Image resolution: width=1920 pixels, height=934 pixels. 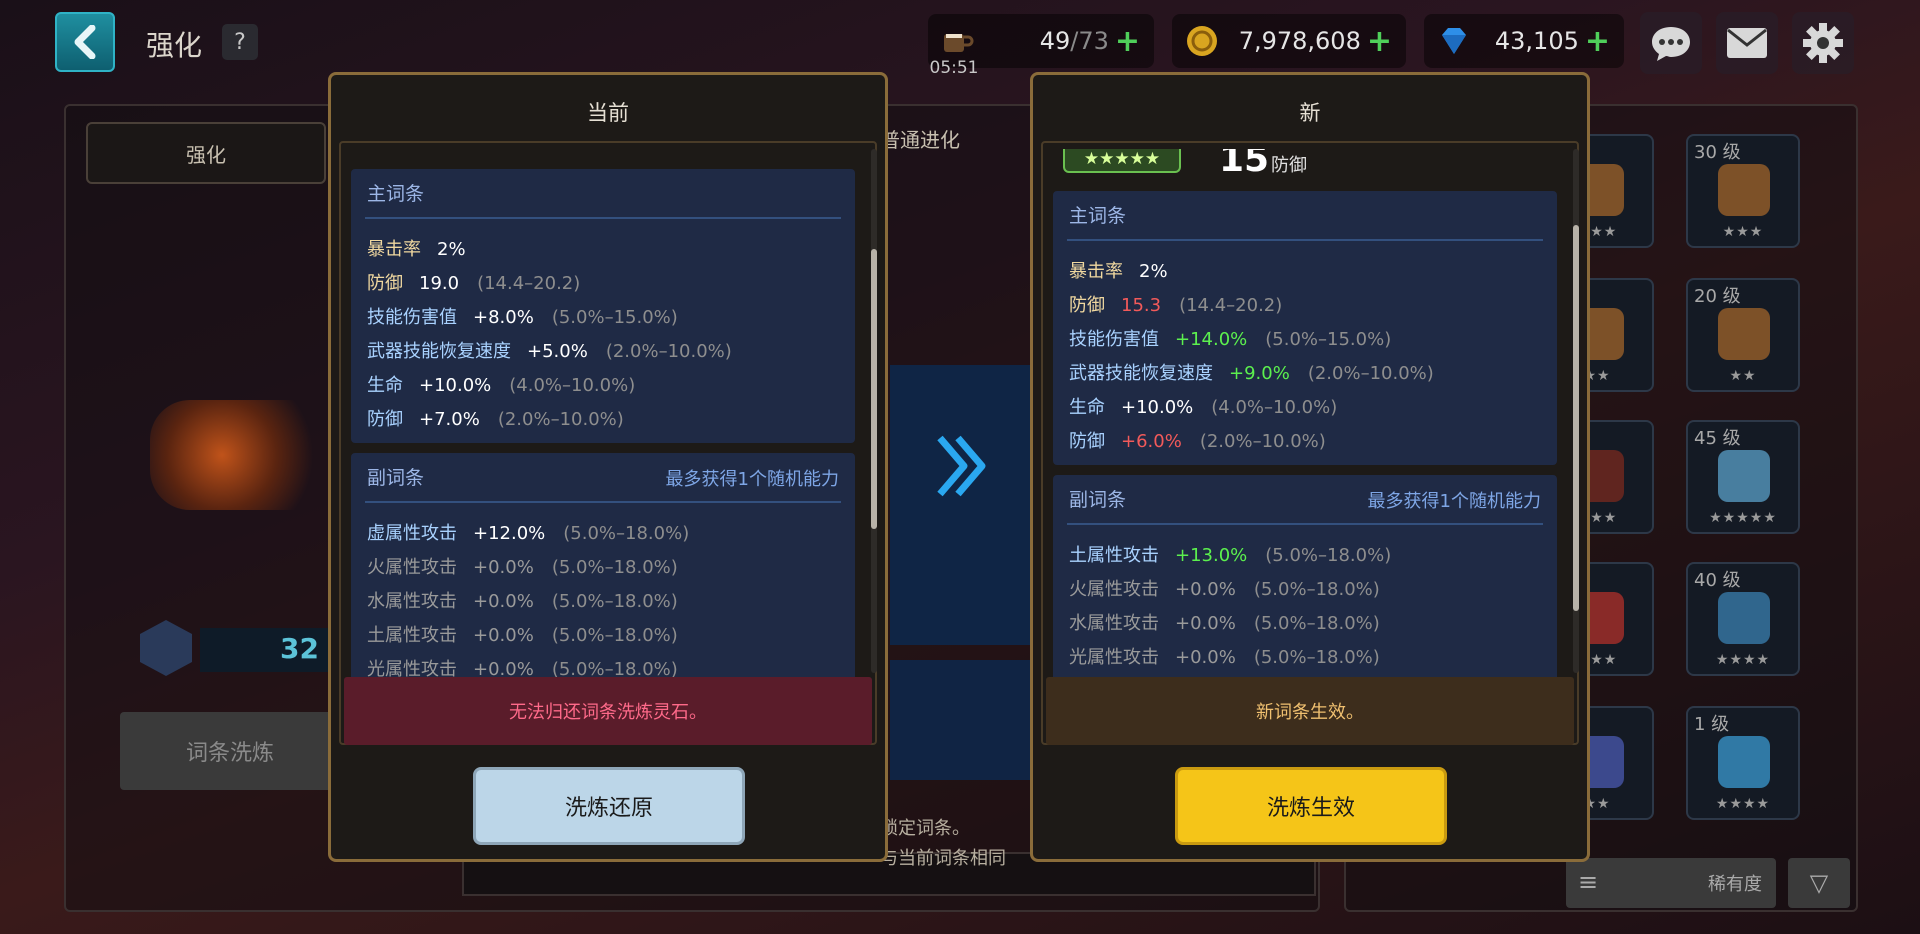 What do you see at coordinates (1098, 500) in the screenshot?
I see `sub-options-header: 副词条` at bounding box center [1098, 500].